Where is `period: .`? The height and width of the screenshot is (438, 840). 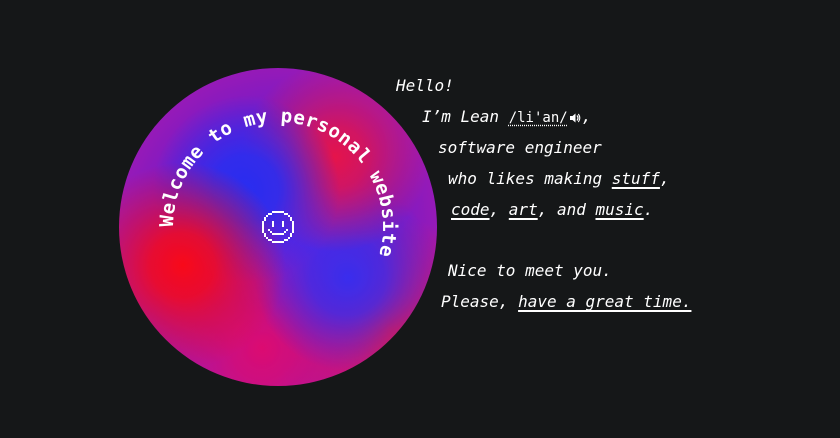
period: . is located at coordinates (648, 209).